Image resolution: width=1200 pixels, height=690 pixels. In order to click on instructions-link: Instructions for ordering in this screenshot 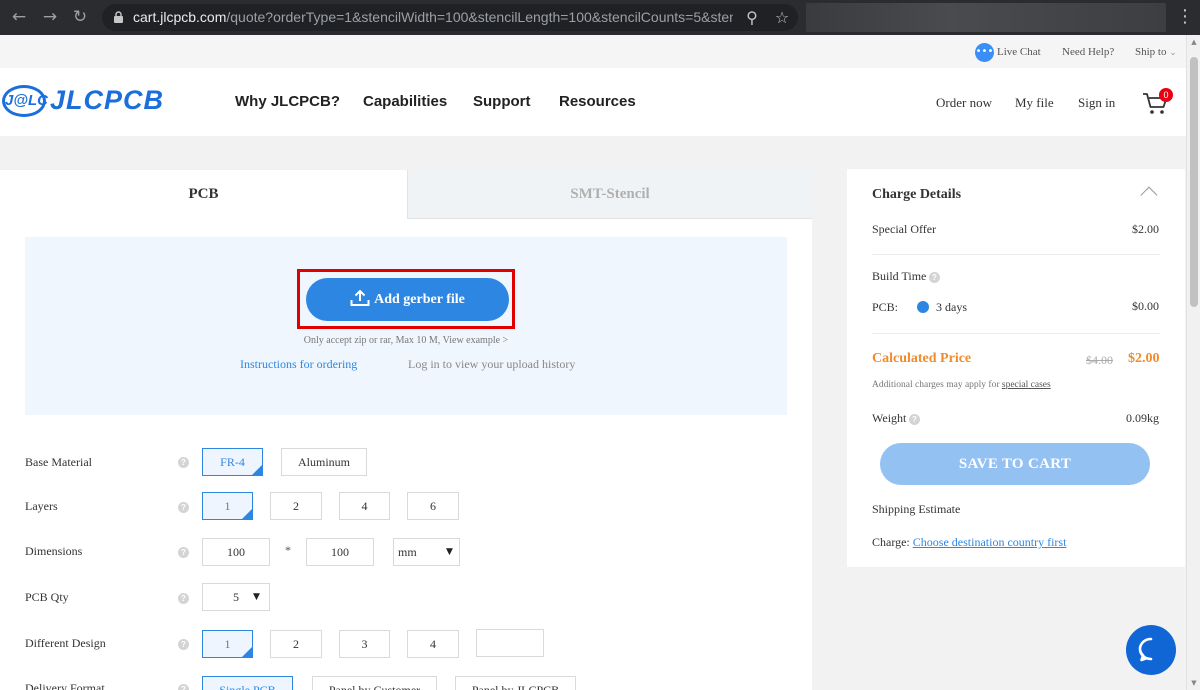, I will do `click(298, 364)`.